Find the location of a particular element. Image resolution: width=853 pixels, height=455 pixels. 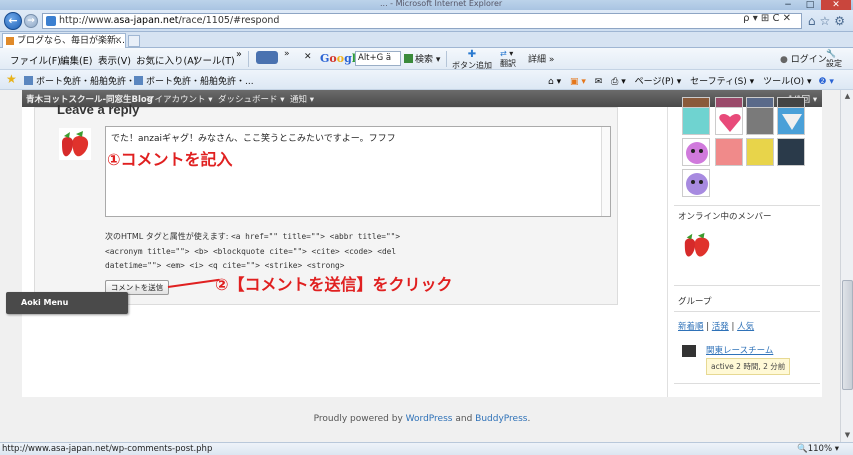

menu-more: » is located at coordinates (239, 54).